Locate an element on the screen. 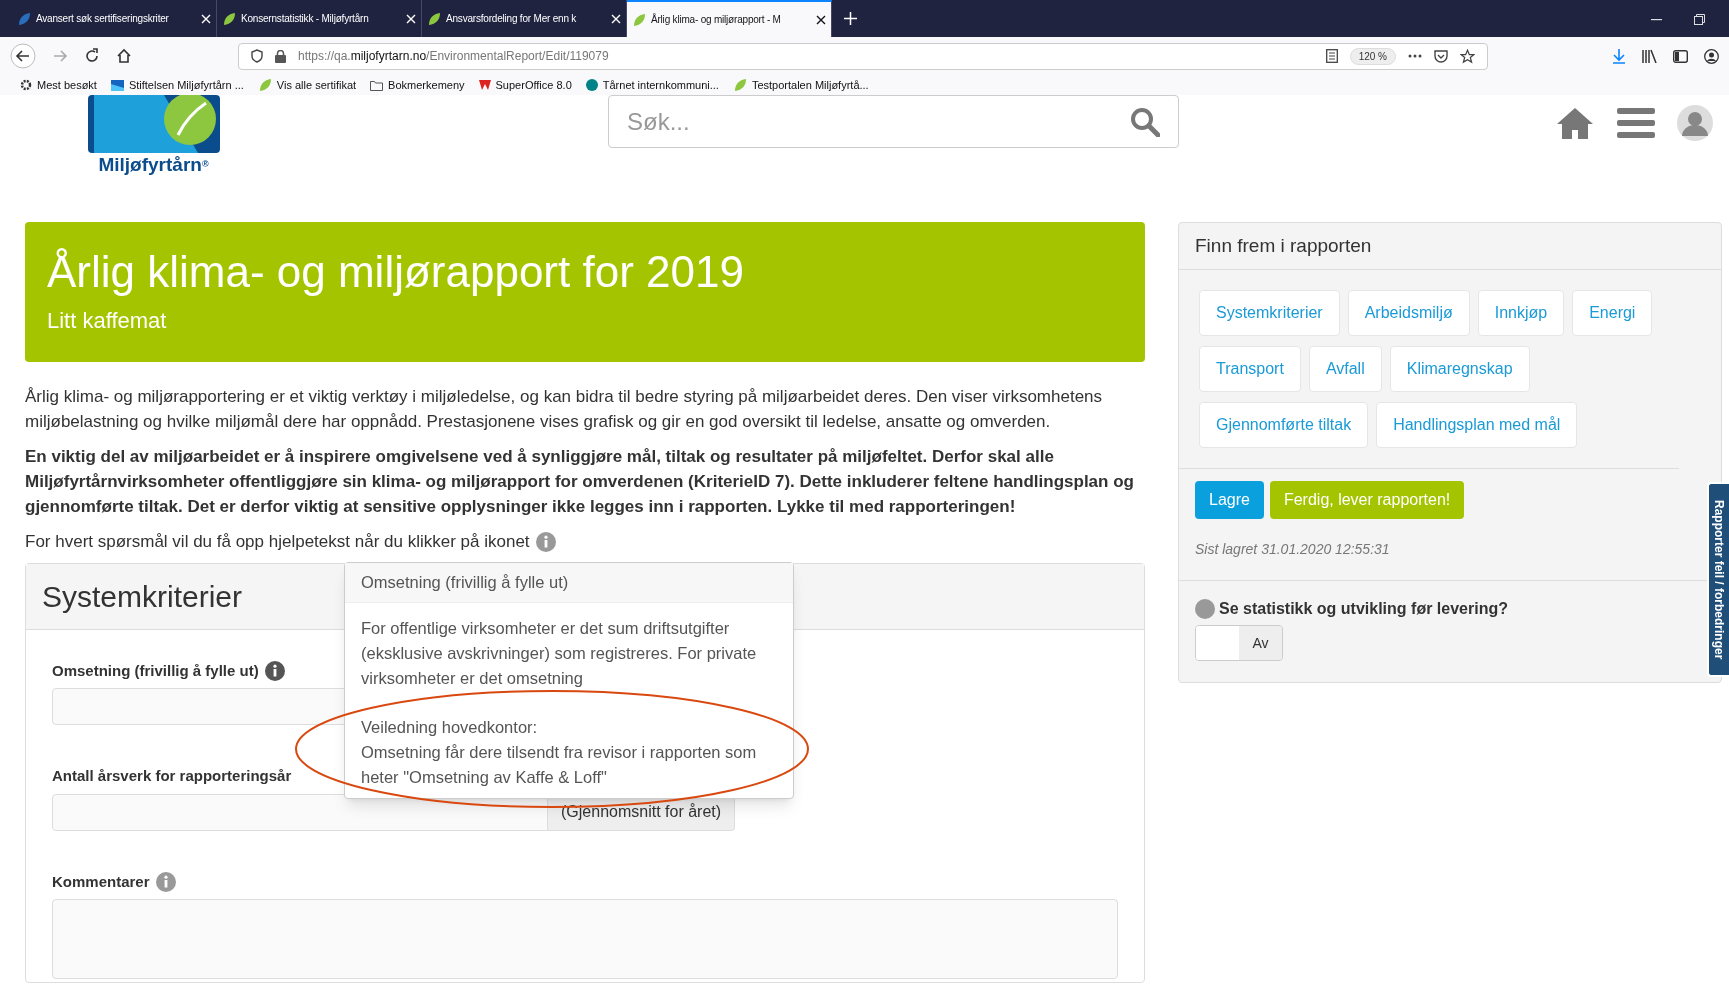 The height and width of the screenshot is (994, 1729). bookmark-label: Bokmerkemeny is located at coordinates (426, 85).